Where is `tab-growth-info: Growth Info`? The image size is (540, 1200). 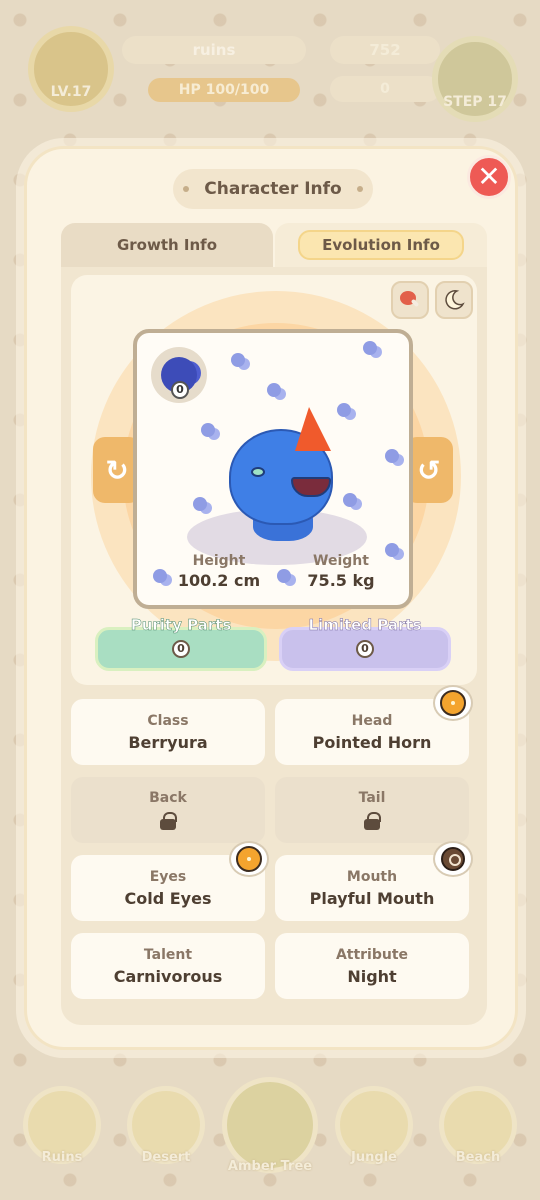
tab-growth-info: Growth Info is located at coordinates (167, 245).